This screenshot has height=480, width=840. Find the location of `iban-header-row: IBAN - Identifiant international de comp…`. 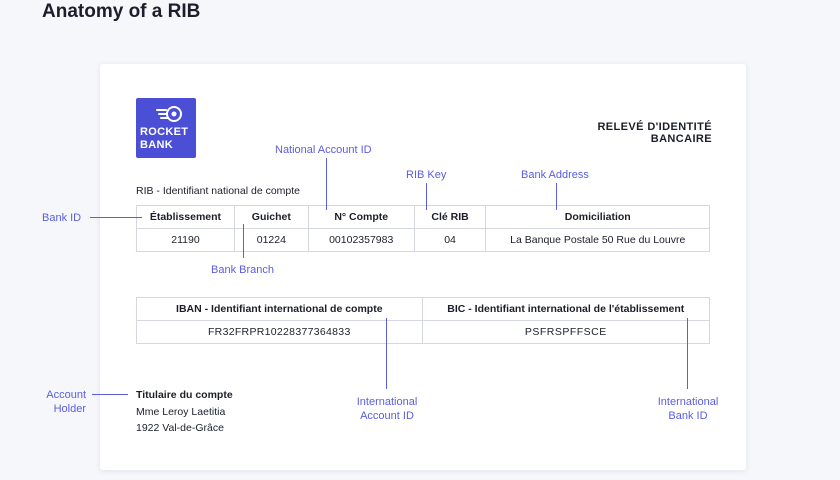

iban-header-row: IBAN - Identifiant international de comp… is located at coordinates (423, 309).